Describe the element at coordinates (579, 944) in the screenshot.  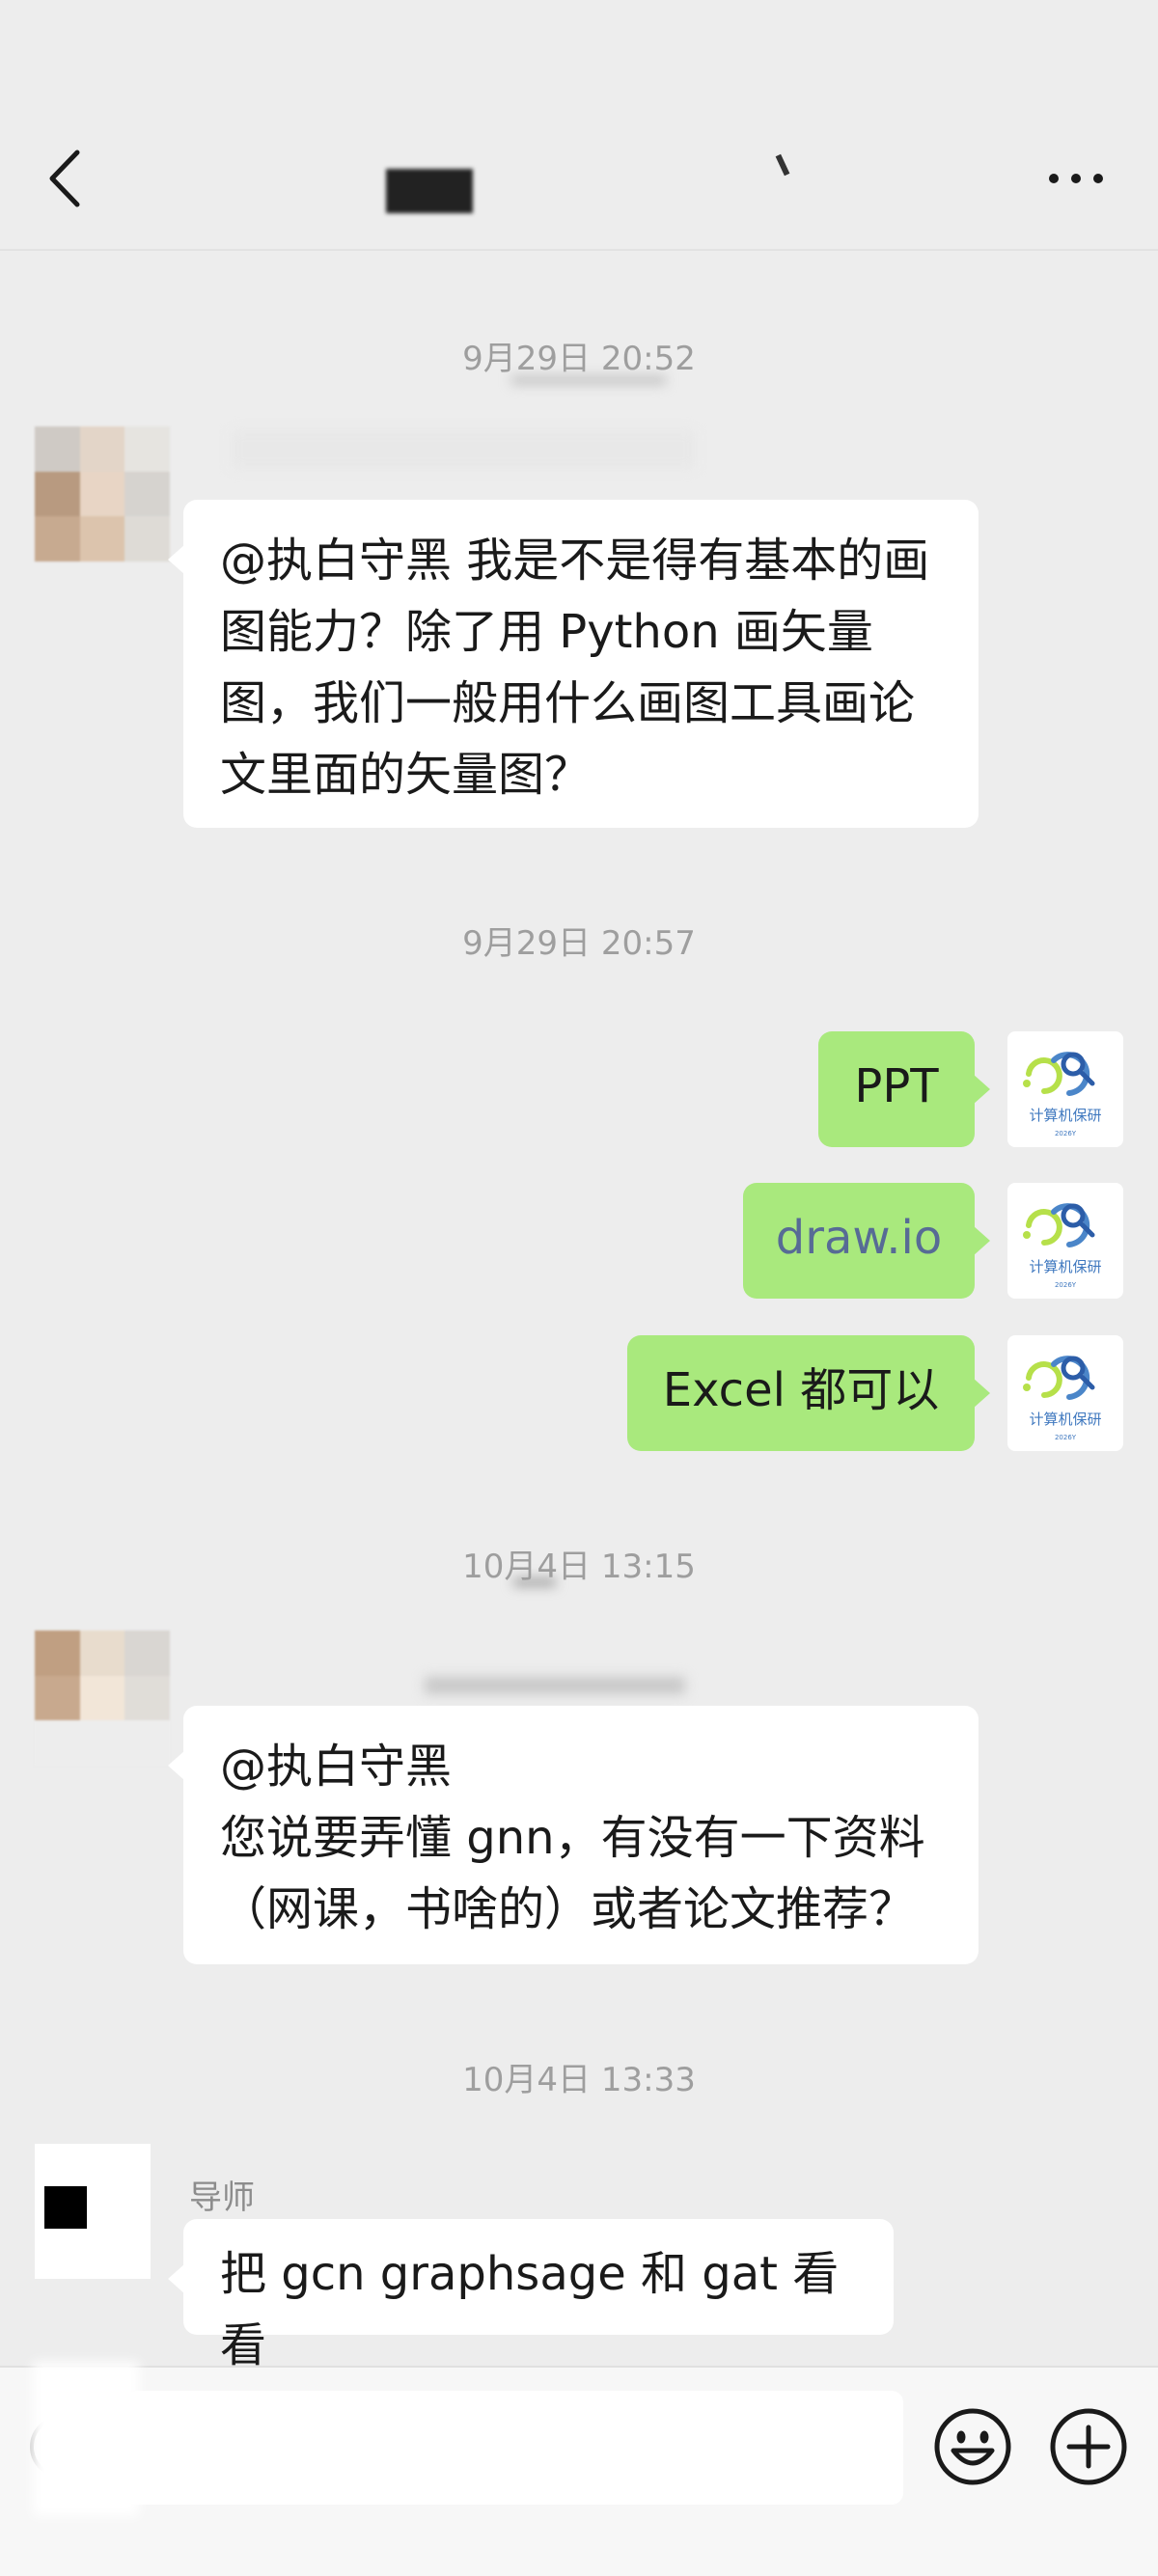
I see `timestamp: 9月29日 20:57` at that location.